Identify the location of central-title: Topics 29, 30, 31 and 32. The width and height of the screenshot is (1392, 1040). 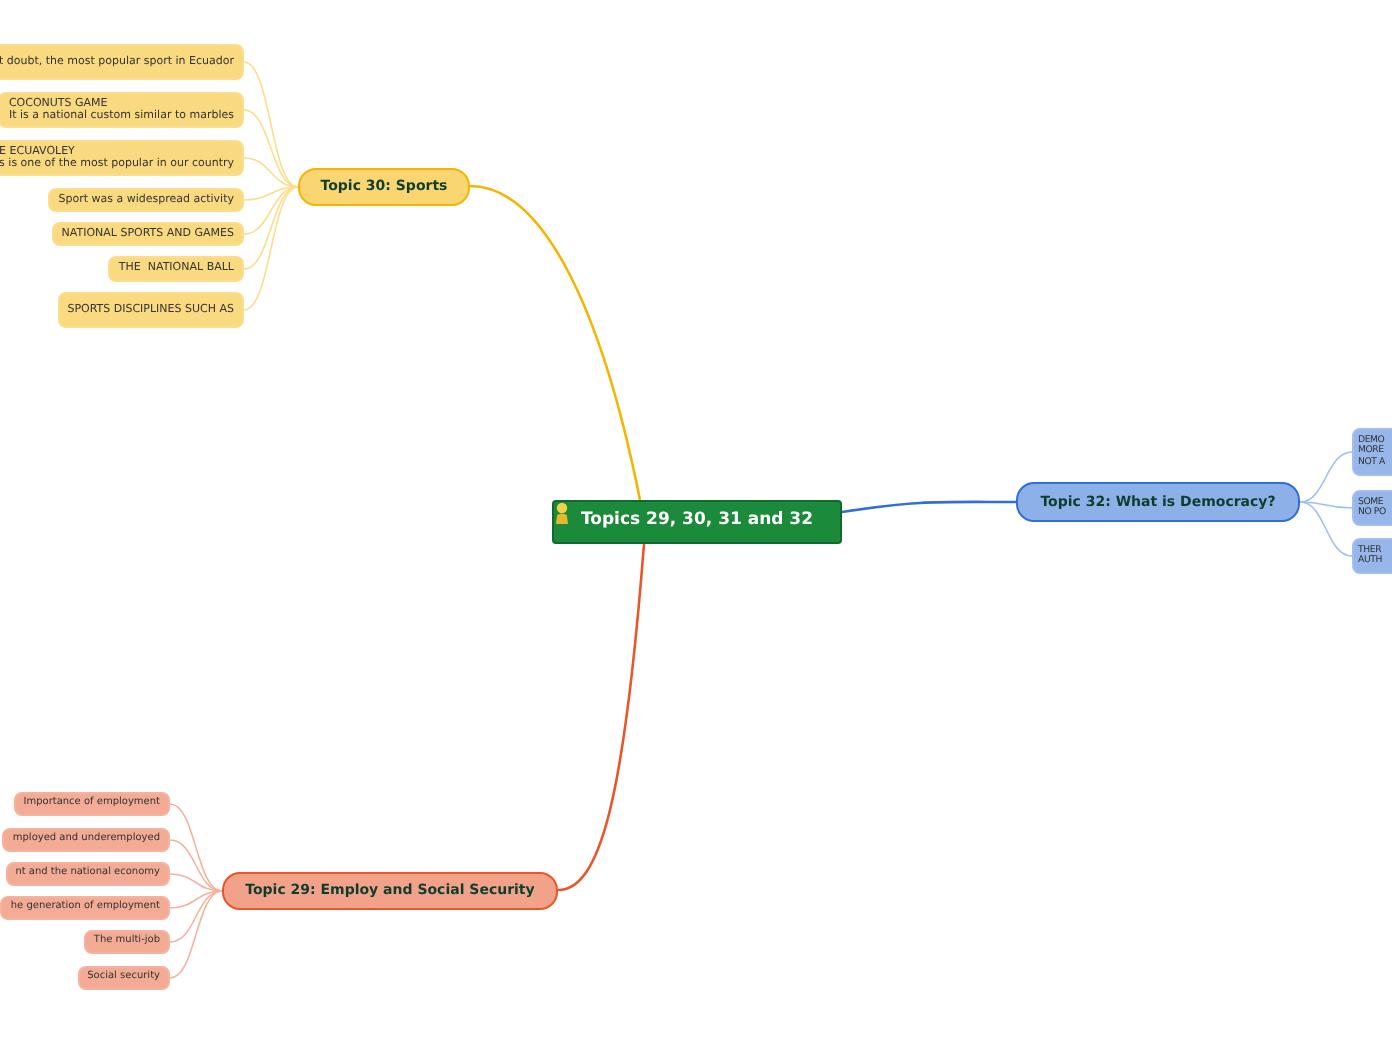
(697, 522).